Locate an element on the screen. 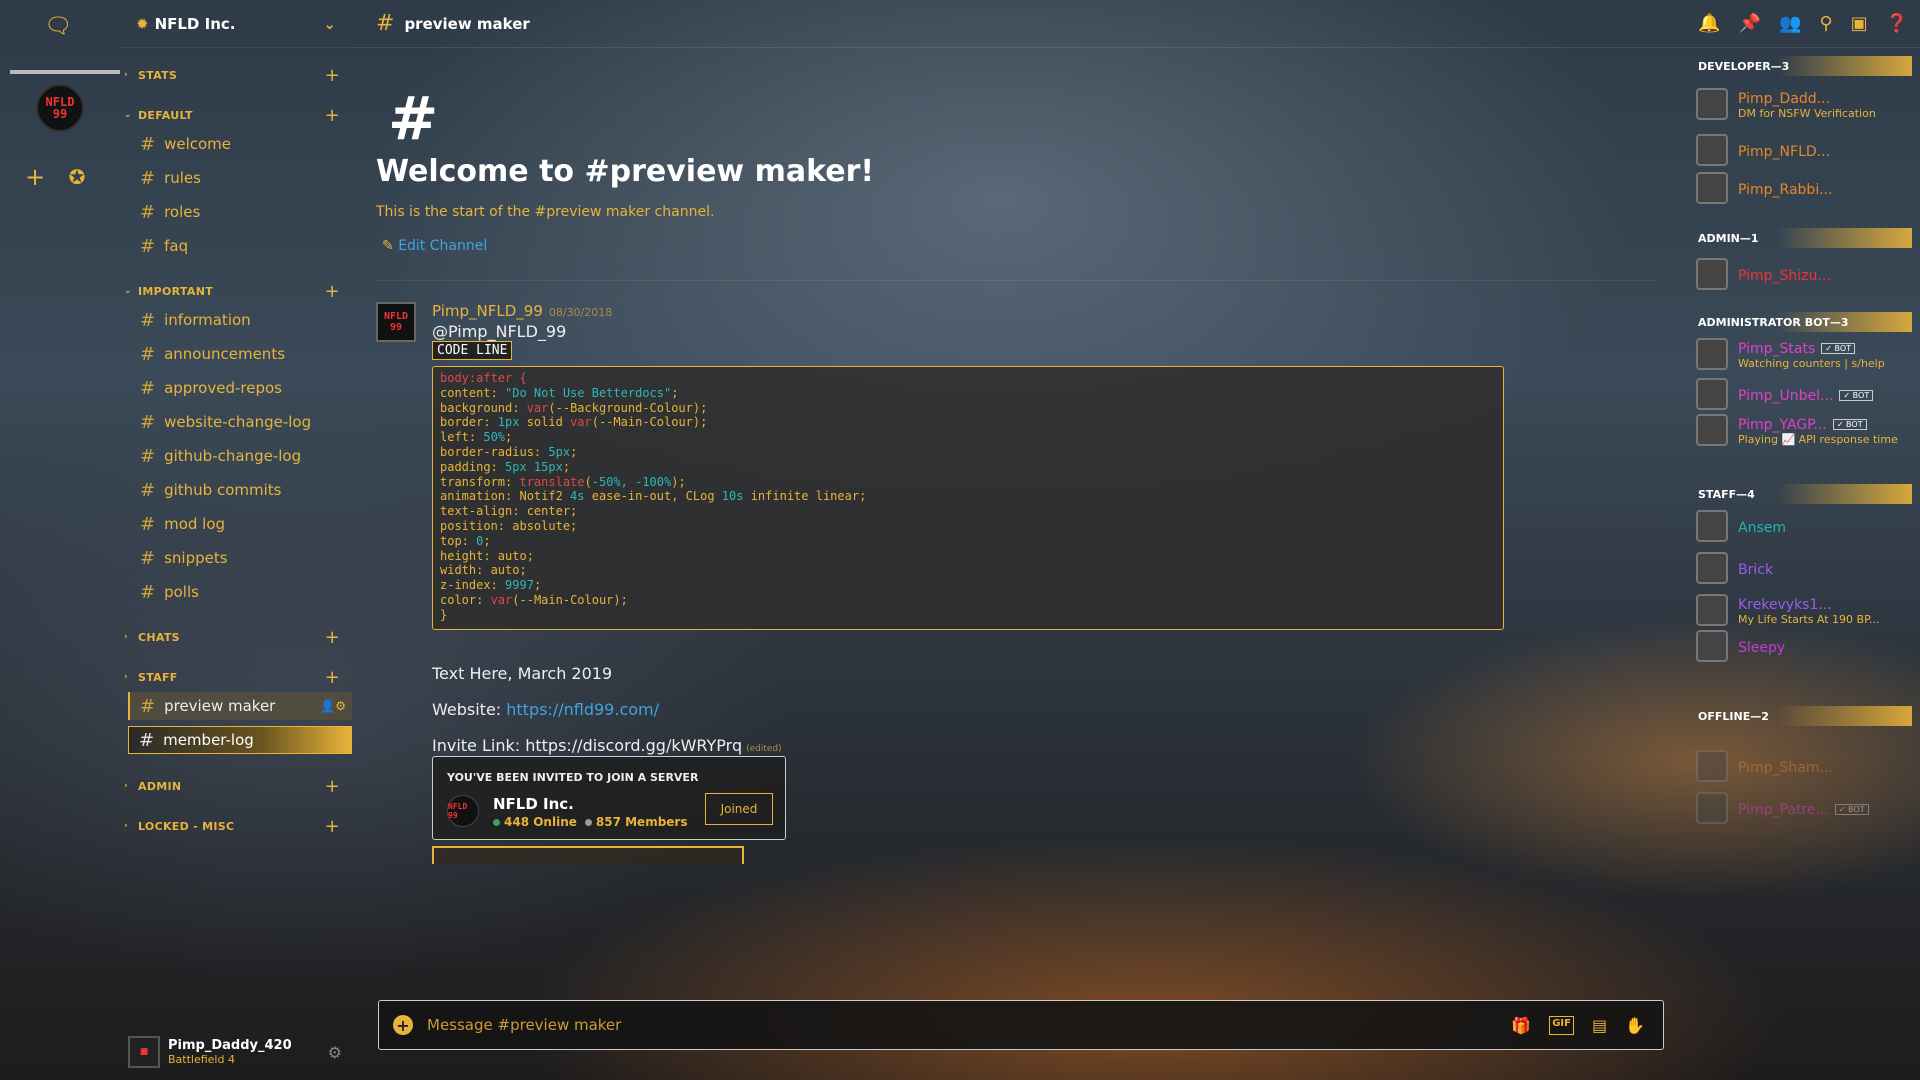 The height and width of the screenshot is (1080, 1920). avatar: NFLD 99 is located at coordinates (396, 322).